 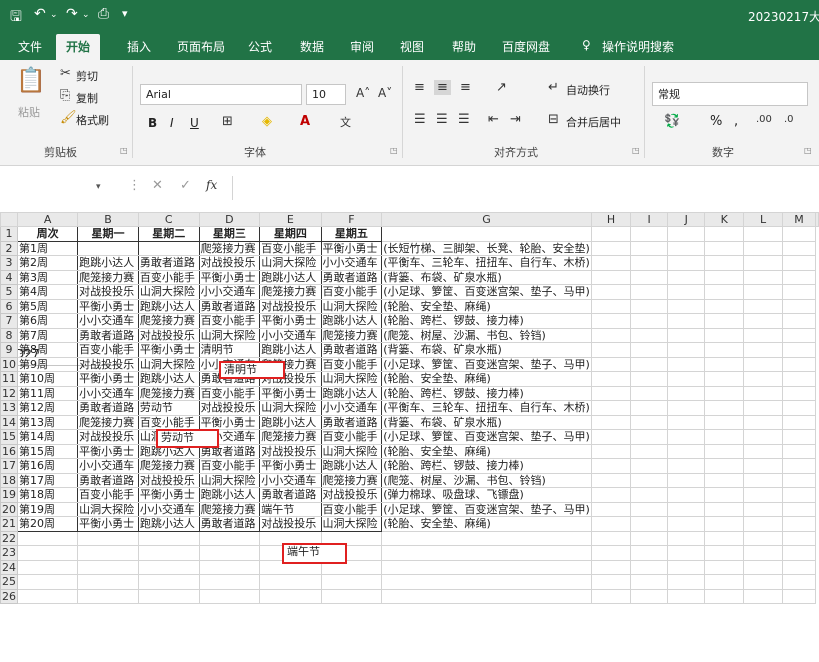 What do you see at coordinates (486, 466) in the screenshot?
I see `materials-cell: (轮胎、跨栏、锣鼓、接力棒)` at bounding box center [486, 466].